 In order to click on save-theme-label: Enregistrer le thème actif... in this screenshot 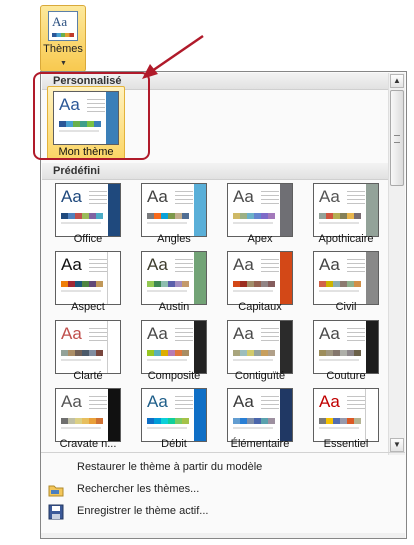, I will do `click(143, 511)`.